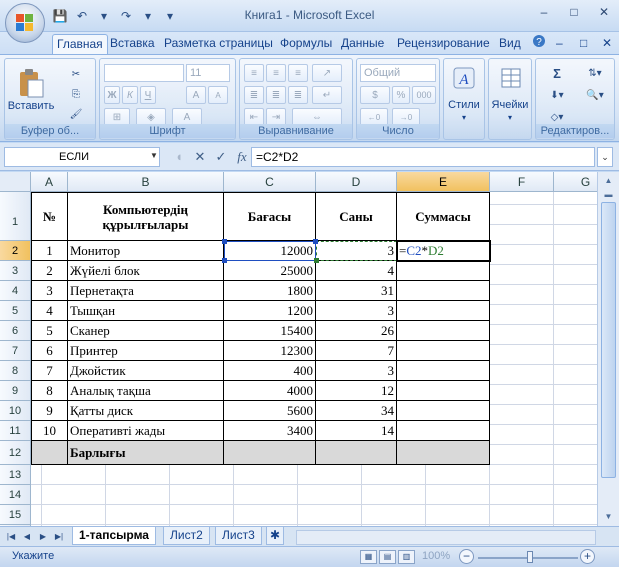 This screenshot has height=567, width=619. I want to click on insert-function-icon: fx, so click(242, 157).